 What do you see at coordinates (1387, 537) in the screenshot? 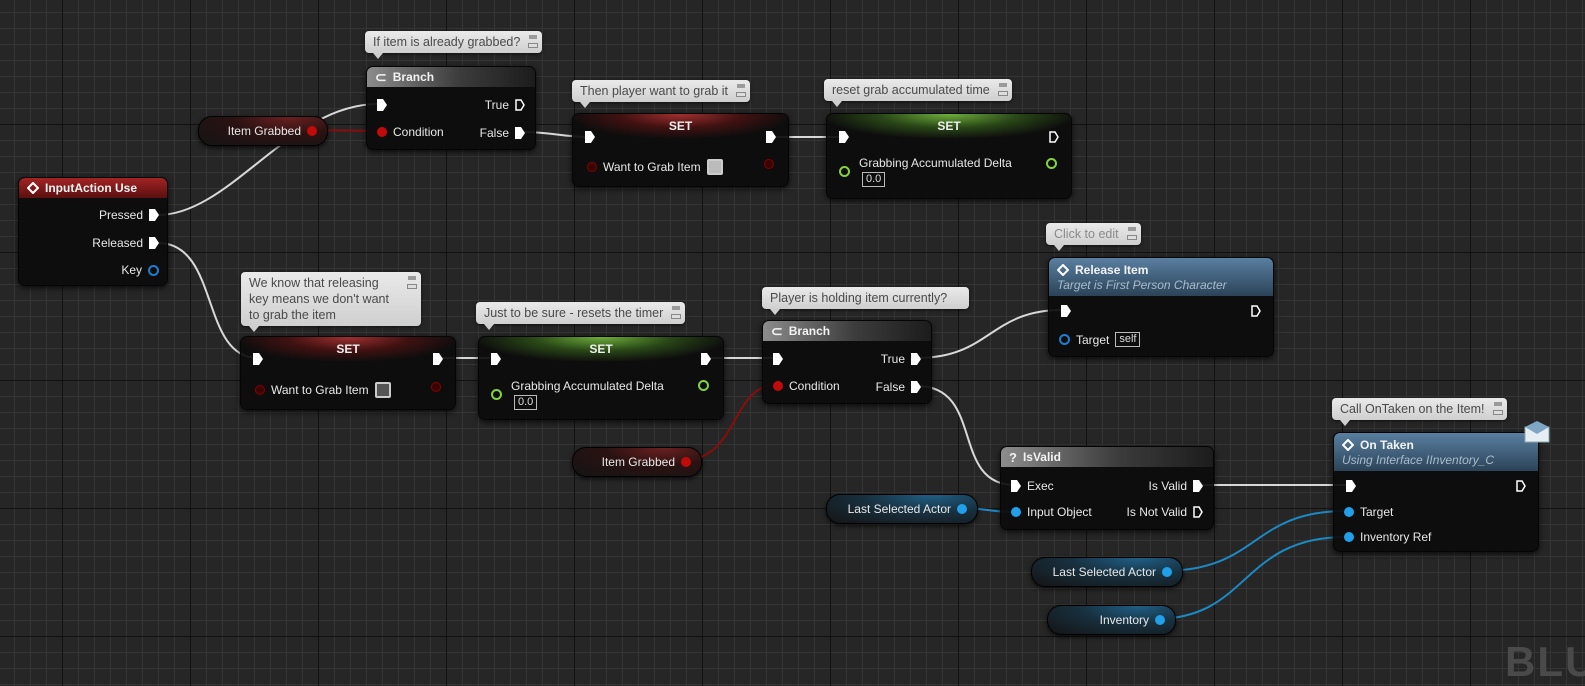
I see `pin-inventory-ref: Inventory Ref` at bounding box center [1387, 537].